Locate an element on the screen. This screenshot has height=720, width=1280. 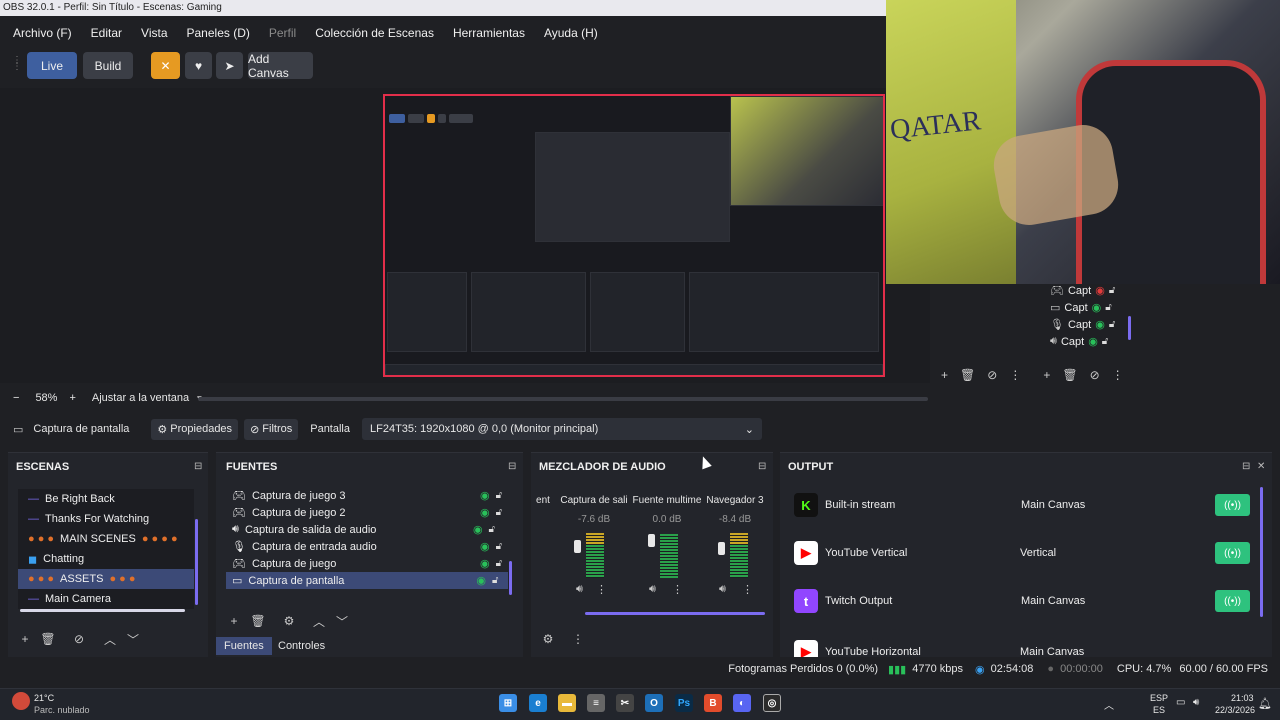
add-source-icon: + is located at coordinates (234, 621).